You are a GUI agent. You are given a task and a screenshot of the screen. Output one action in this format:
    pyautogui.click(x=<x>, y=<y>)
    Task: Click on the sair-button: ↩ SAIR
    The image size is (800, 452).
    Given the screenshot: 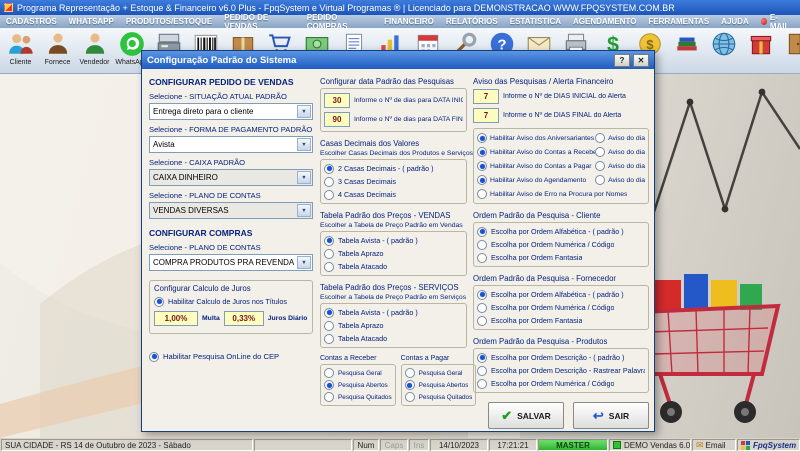 What is the action you would take?
    pyautogui.click(x=611, y=415)
    